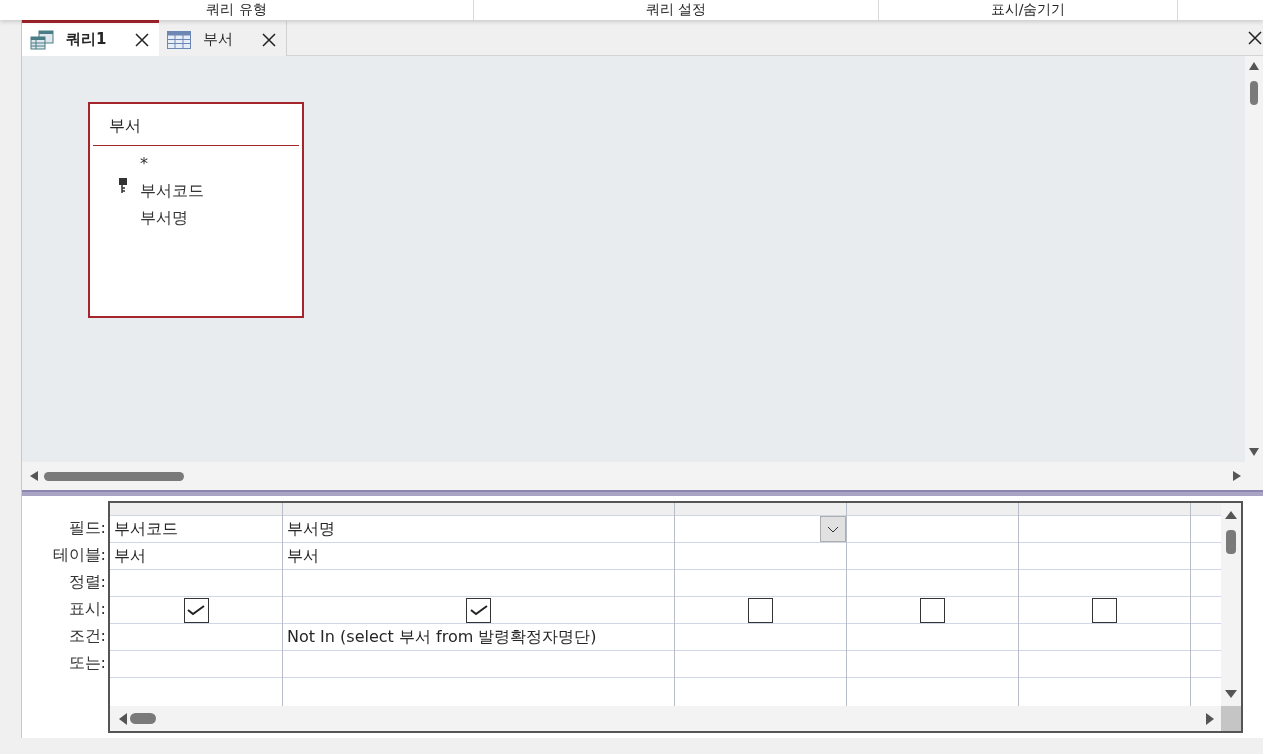 This screenshot has height=754, width=1263. What do you see at coordinates (87, 581) in the screenshot?
I see `row-label: 정렬:` at bounding box center [87, 581].